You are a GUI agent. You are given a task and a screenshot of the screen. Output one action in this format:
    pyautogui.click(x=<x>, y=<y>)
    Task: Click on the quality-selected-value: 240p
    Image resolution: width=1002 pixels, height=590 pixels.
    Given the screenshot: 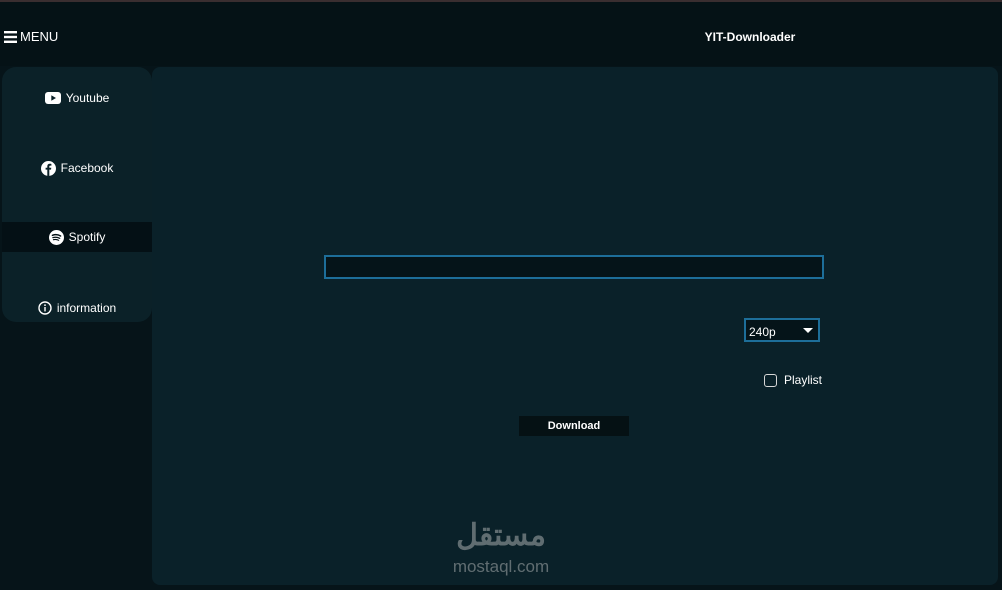 What is the action you would take?
    pyautogui.click(x=762, y=332)
    